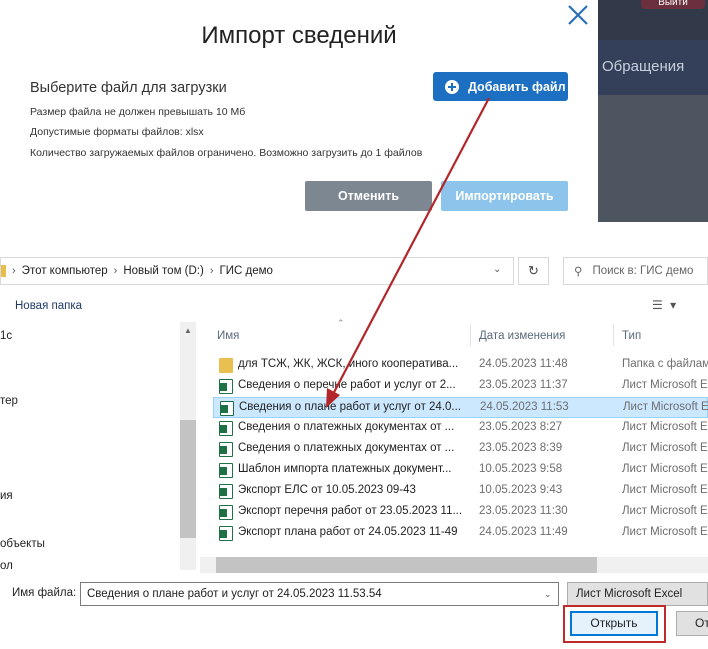 The image size is (708, 649). What do you see at coordinates (643, 271) in the screenshot?
I see `search-placeholder: Поиск в: ГИС демо` at bounding box center [643, 271].